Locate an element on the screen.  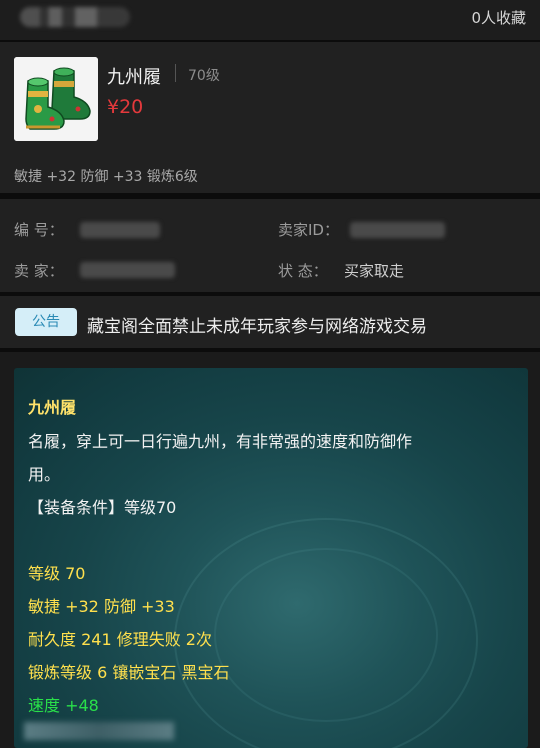
tooltip-durability: 耐久度 241 修理失败 2次 is located at coordinates (120, 639).